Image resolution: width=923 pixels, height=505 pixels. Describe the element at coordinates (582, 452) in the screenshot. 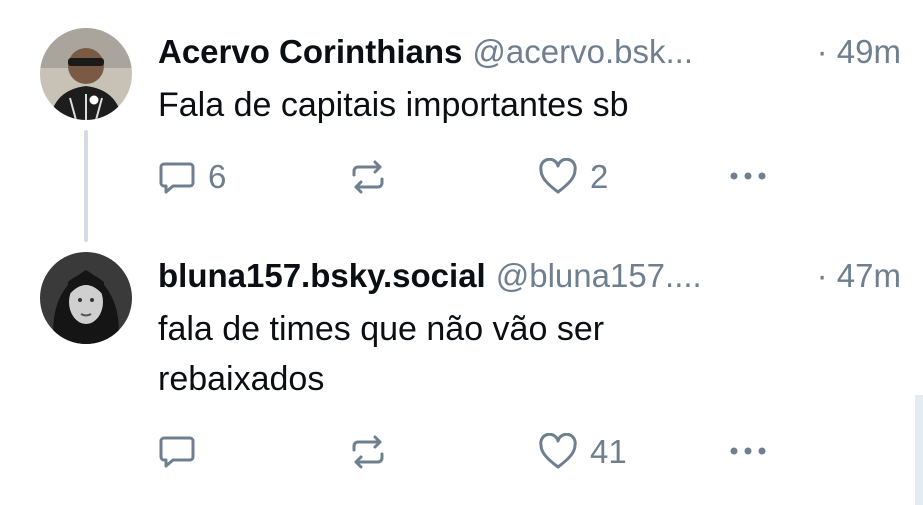

I see `like-button: 41` at that location.